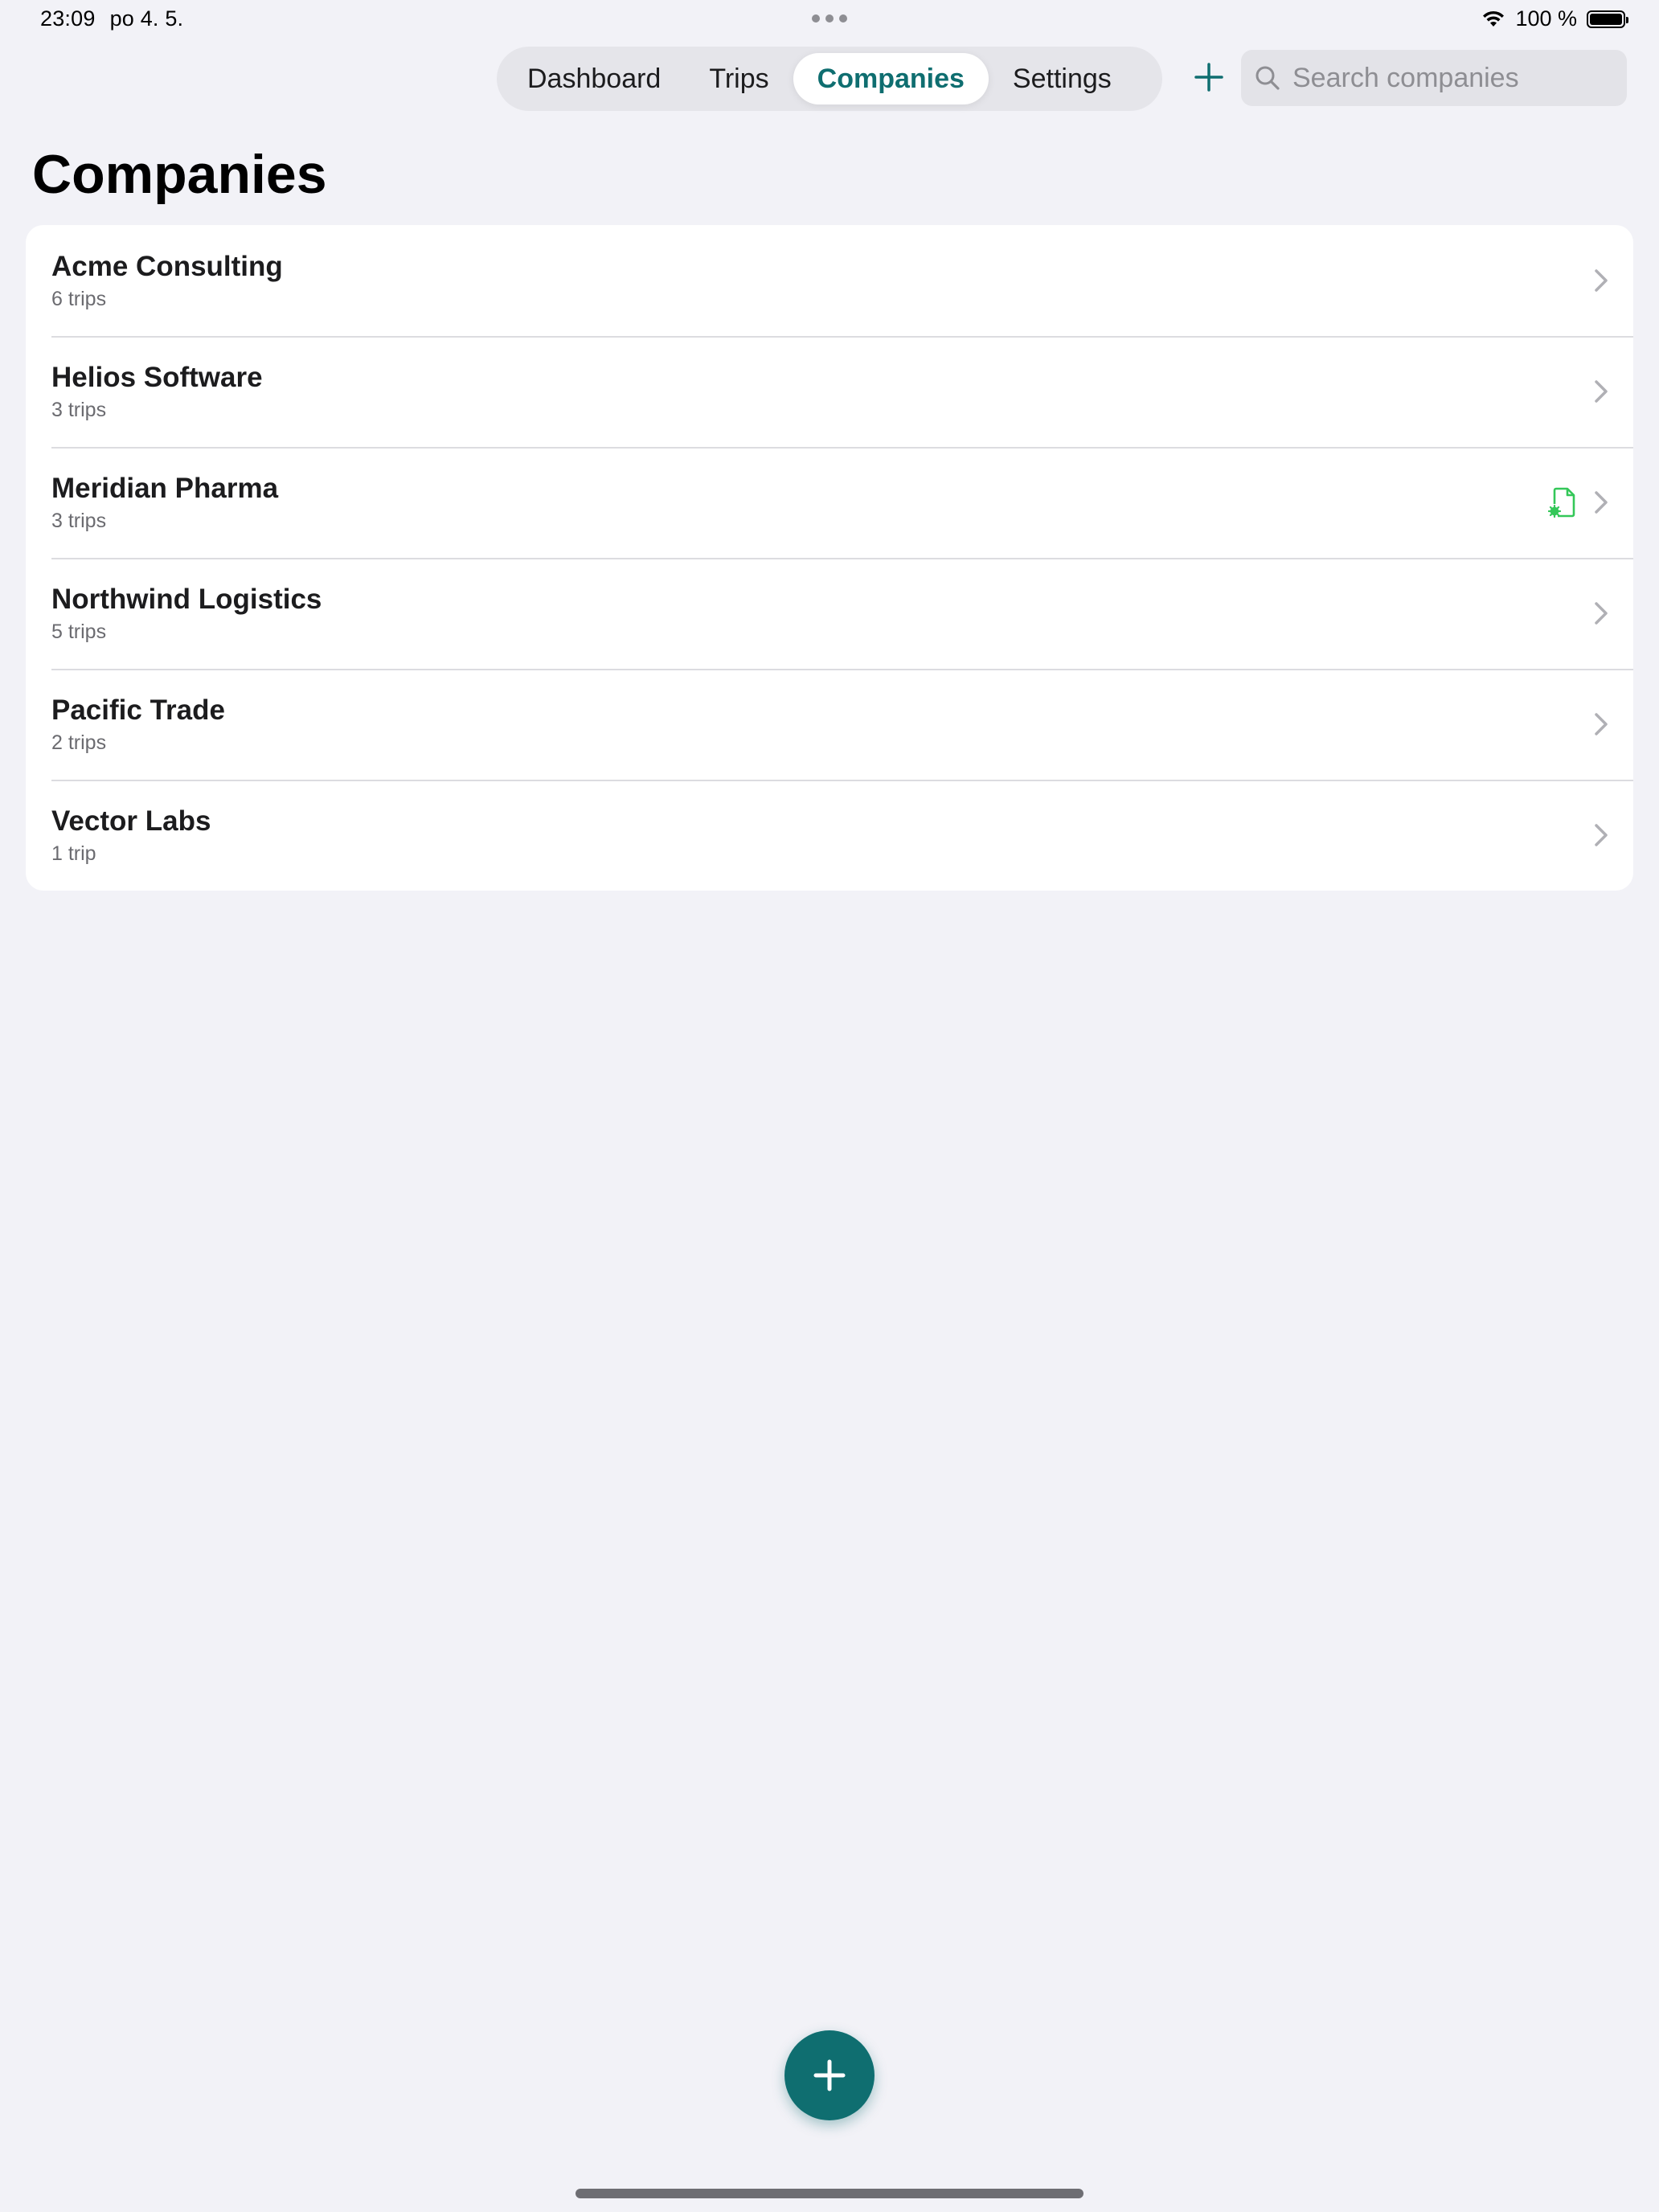  I want to click on battery-percent: 100 %, so click(1546, 18).